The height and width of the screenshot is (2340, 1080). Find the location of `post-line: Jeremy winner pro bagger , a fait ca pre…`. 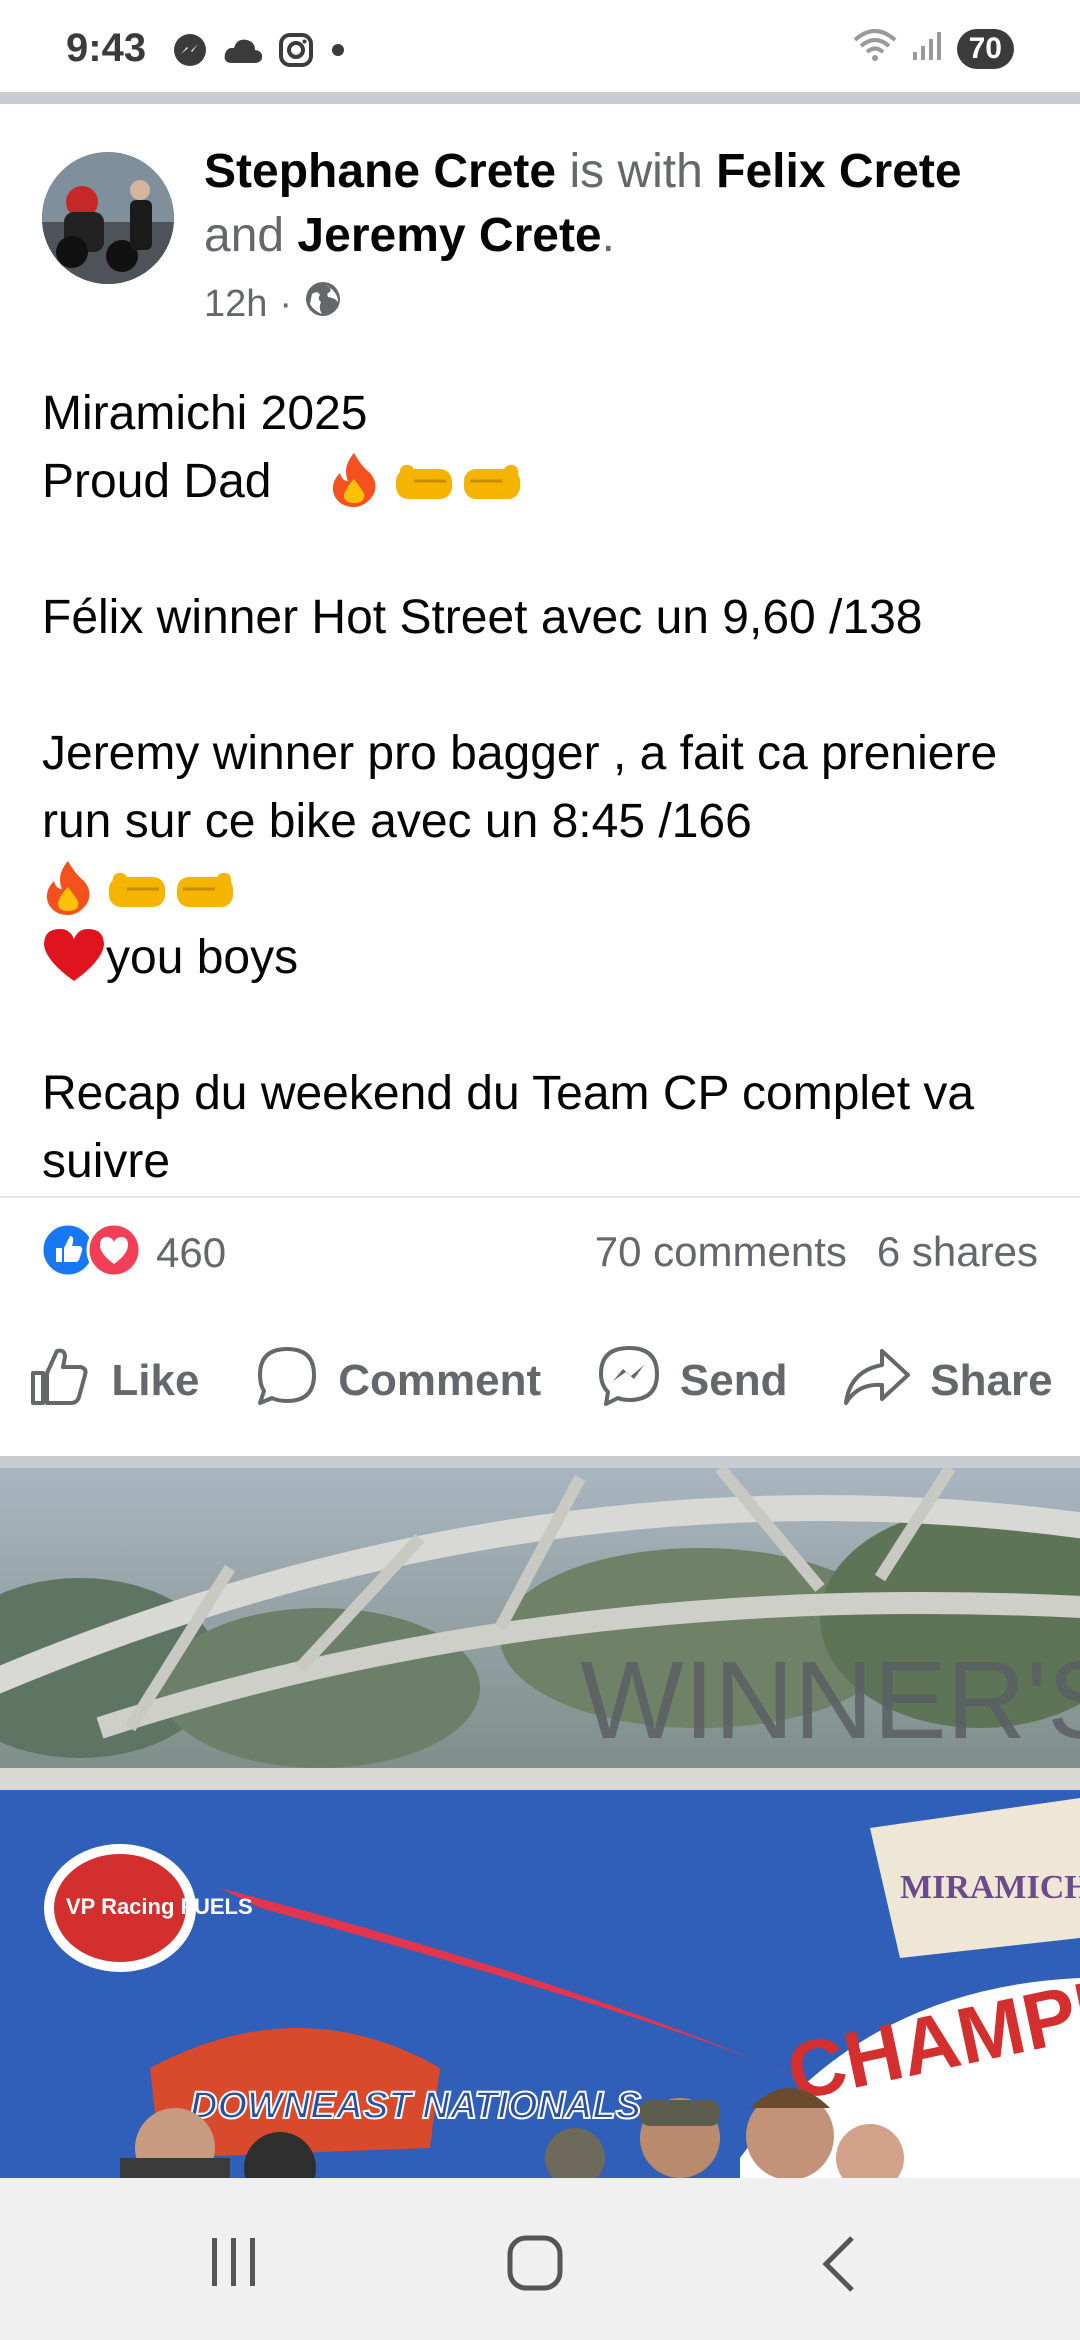

post-line: Jeremy winner pro bagger , a fait ca pre… is located at coordinates (520, 787).